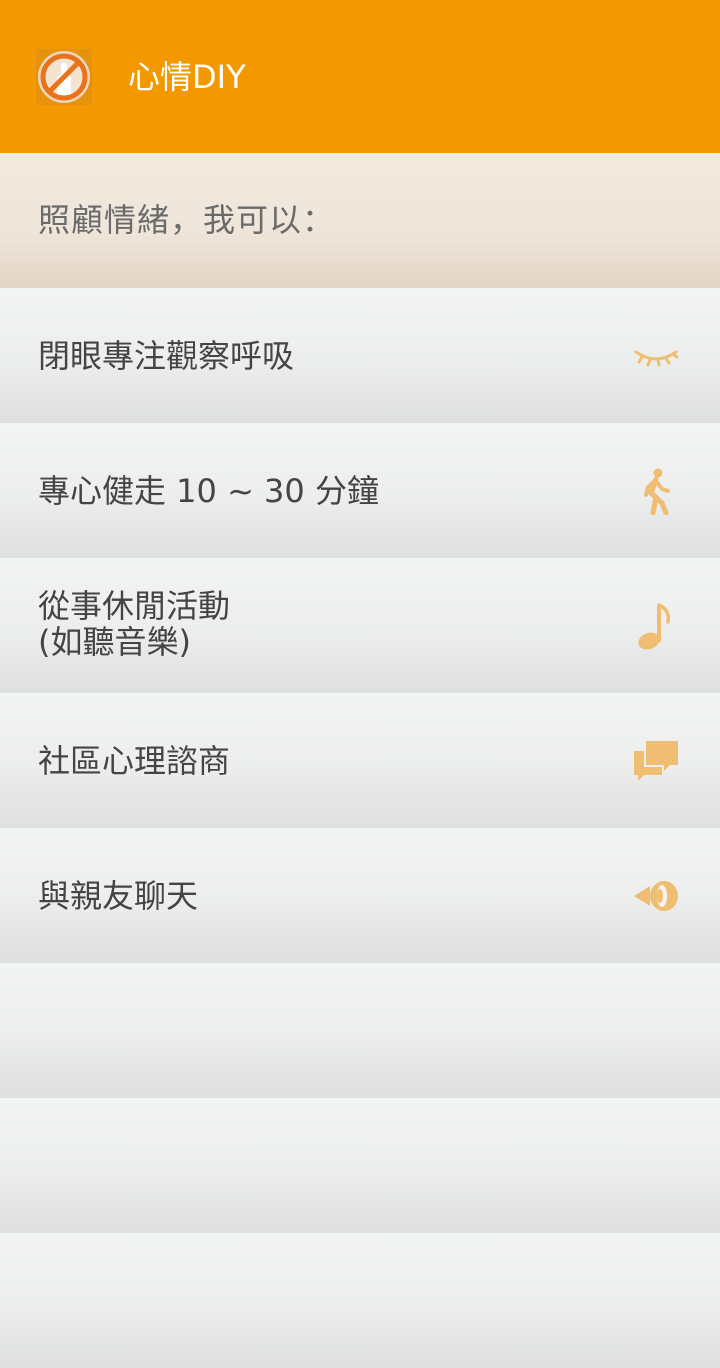  Describe the element at coordinates (134, 760) in the screenshot. I see `list-item-label: 社區心理諮商` at that location.